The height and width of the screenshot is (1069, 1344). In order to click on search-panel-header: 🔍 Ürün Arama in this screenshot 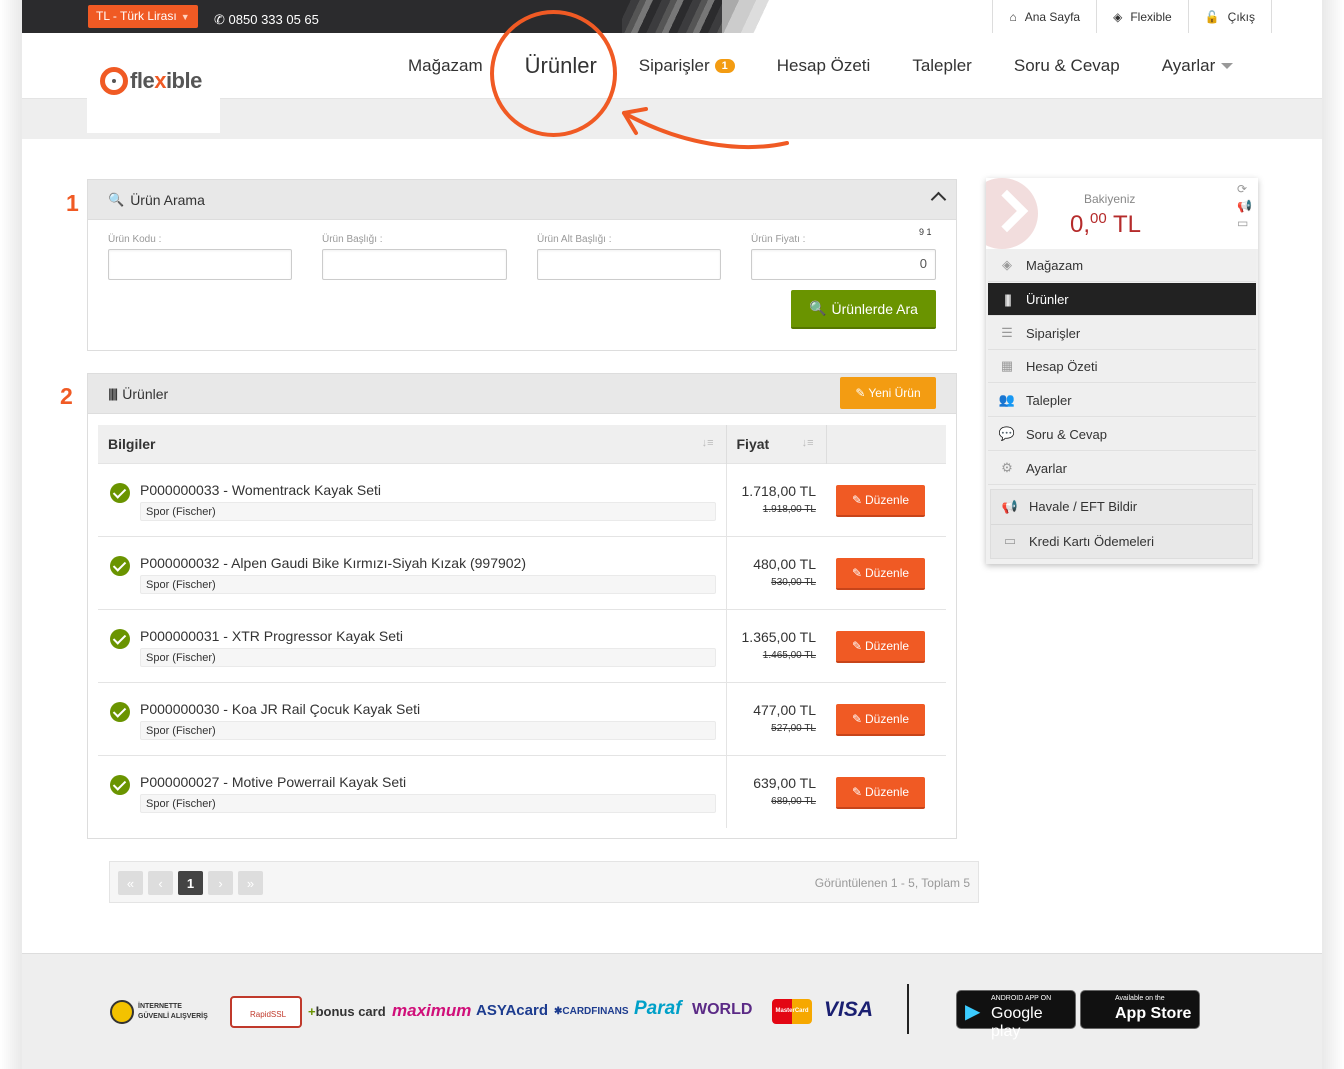, I will do `click(522, 200)`.